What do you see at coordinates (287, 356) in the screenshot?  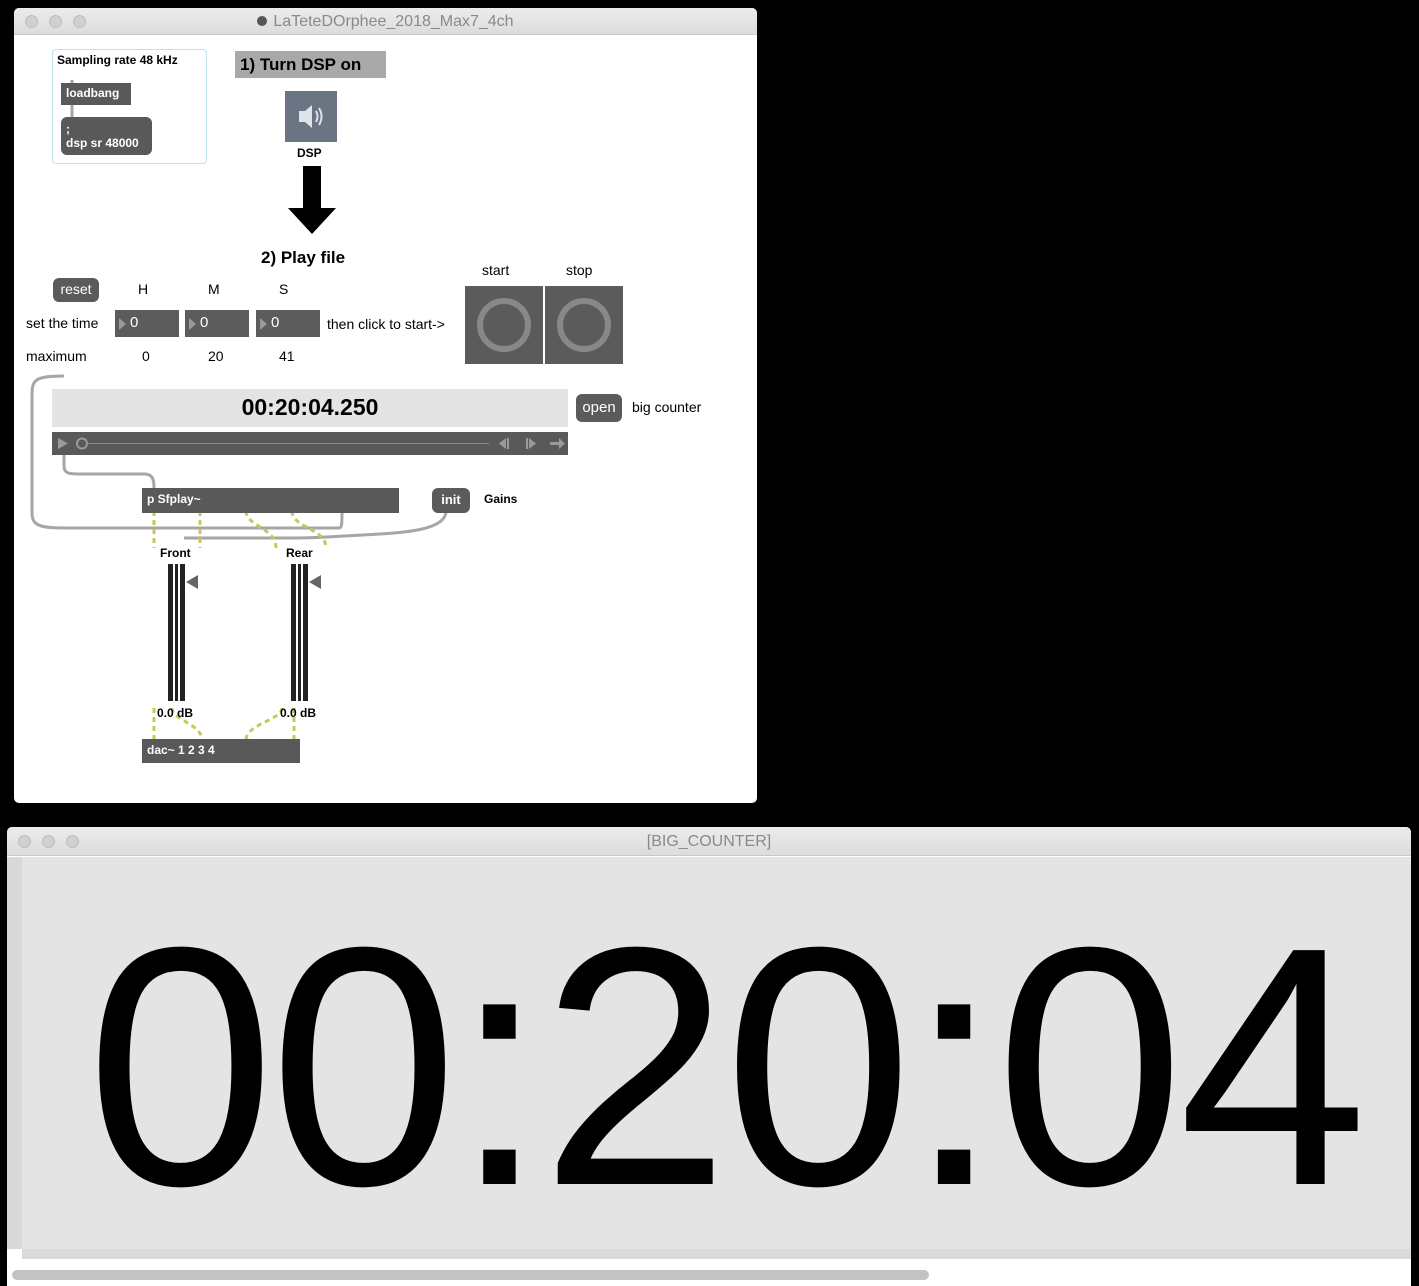 I see `maximum-seconds: 41` at bounding box center [287, 356].